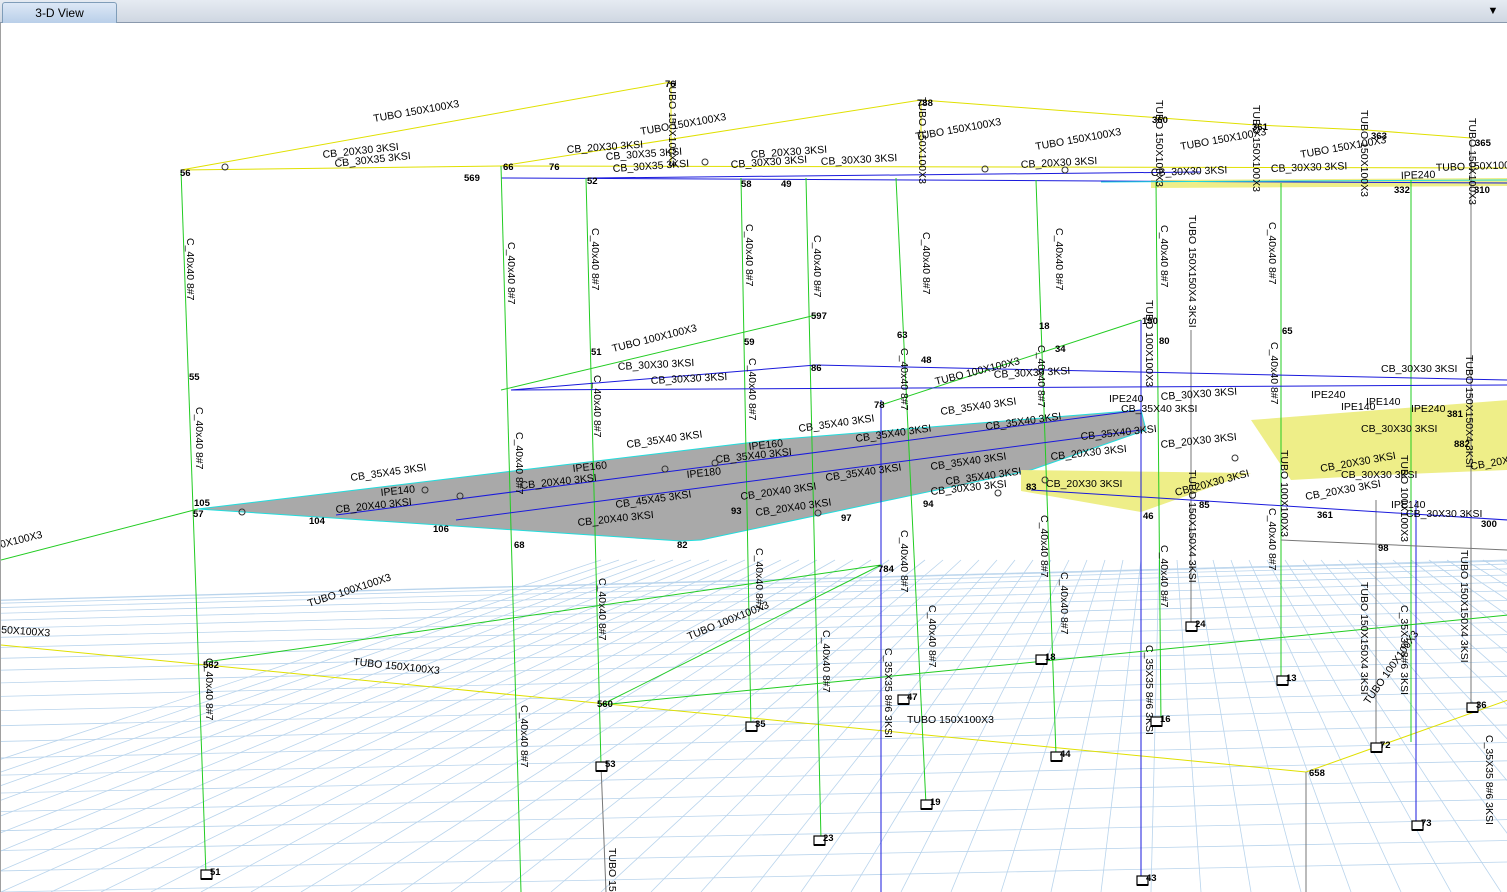 This screenshot has width=1507, height=892. I want to click on column-label: TUBO 100X100X3, so click(1149, 343).